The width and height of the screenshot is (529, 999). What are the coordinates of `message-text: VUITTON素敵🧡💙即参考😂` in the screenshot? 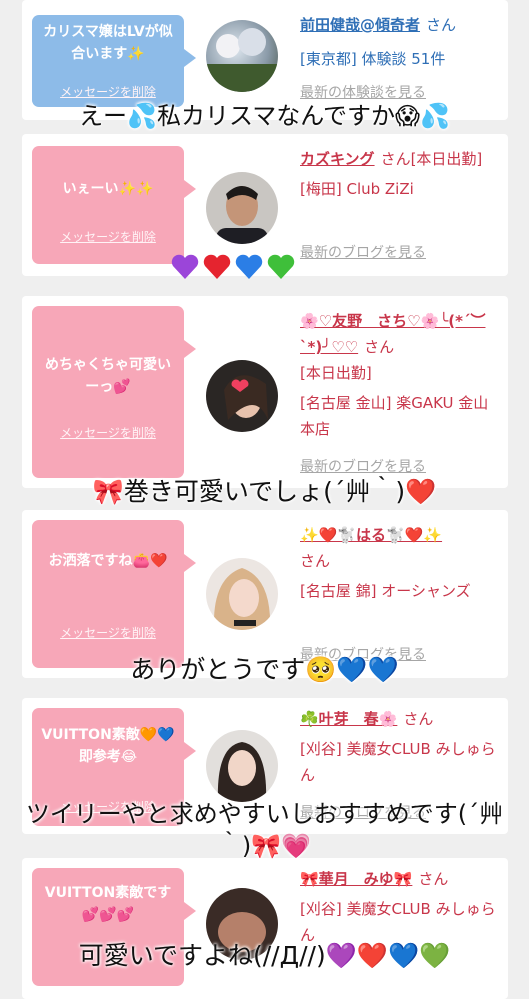 It's located at (108, 746).